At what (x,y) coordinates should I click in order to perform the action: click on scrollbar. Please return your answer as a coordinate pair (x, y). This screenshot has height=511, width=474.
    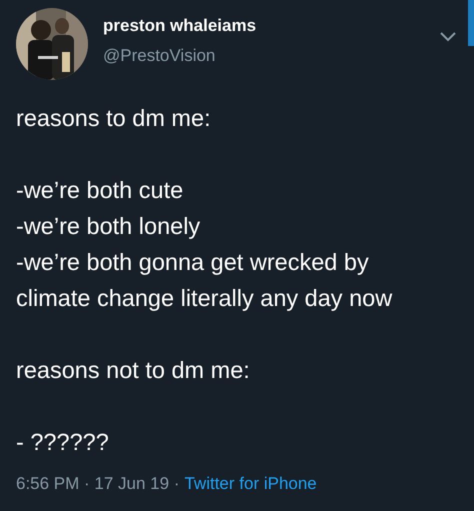
    Looking at the image, I should click on (471, 23).